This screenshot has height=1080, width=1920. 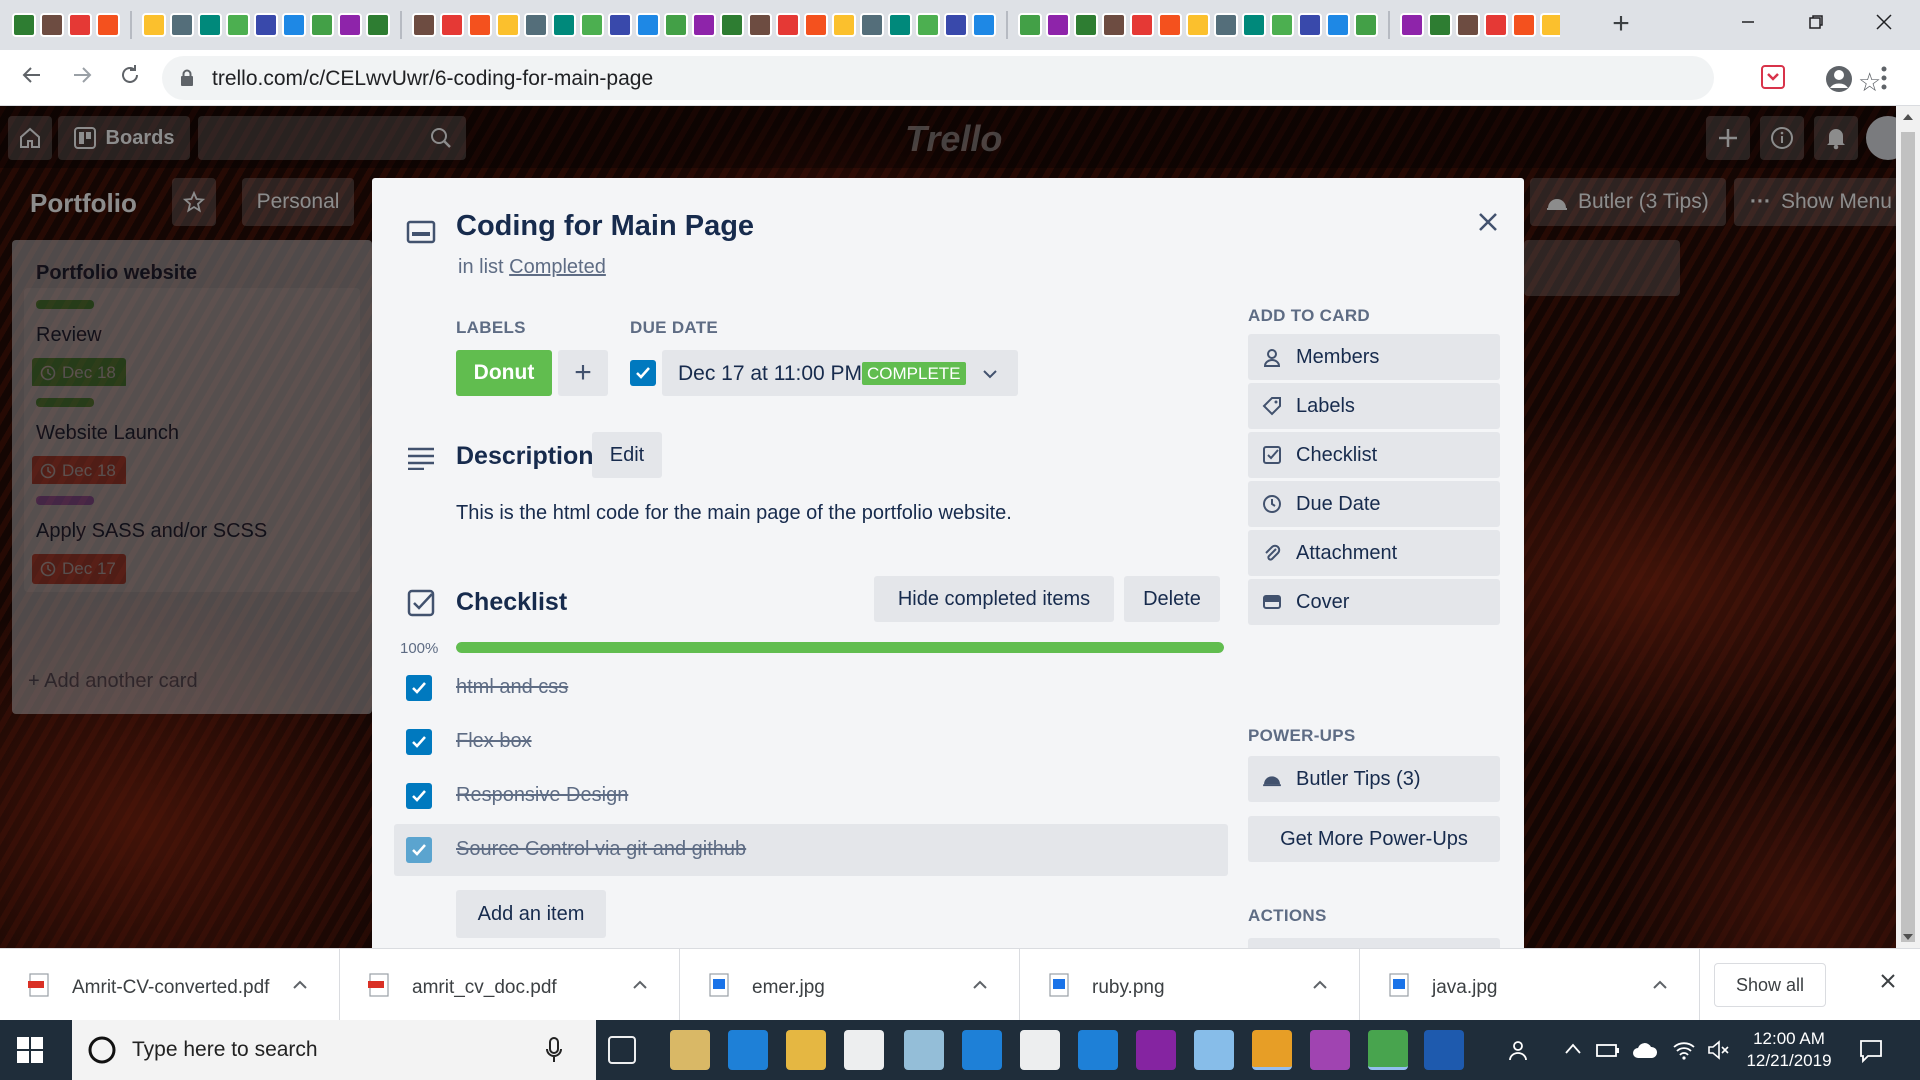 What do you see at coordinates (1908, 117) in the screenshot?
I see `scroll-up-icon` at bounding box center [1908, 117].